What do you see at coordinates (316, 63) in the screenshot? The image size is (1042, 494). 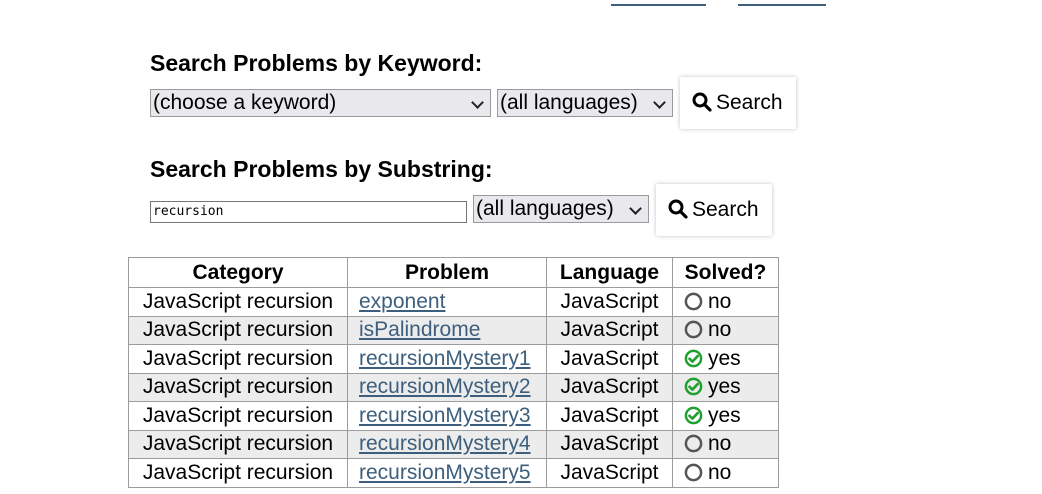 I see `keyword-search-heading: Search Problems by Keyword:` at bounding box center [316, 63].